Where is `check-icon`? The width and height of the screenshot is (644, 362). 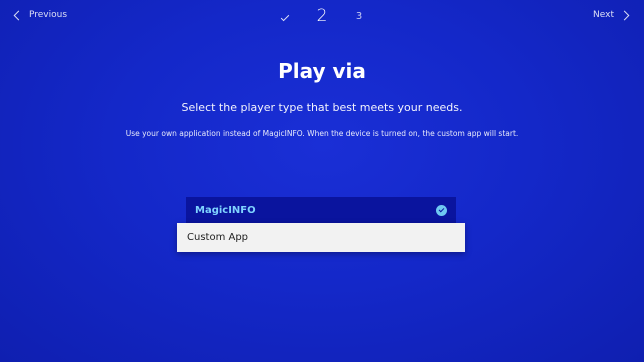 check-icon is located at coordinates (285, 16).